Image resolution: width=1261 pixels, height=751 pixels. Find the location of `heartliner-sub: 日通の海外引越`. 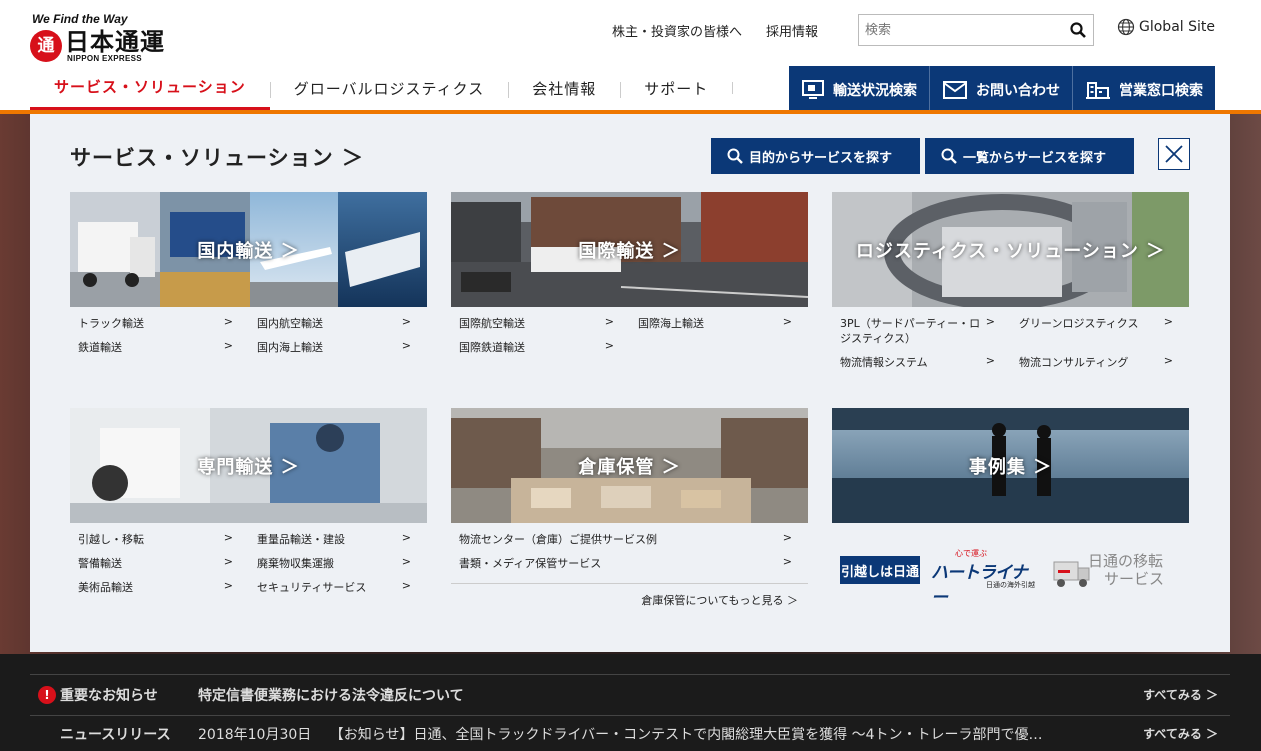

heartliner-sub: 日通の海外引越 is located at coordinates (1010, 585).